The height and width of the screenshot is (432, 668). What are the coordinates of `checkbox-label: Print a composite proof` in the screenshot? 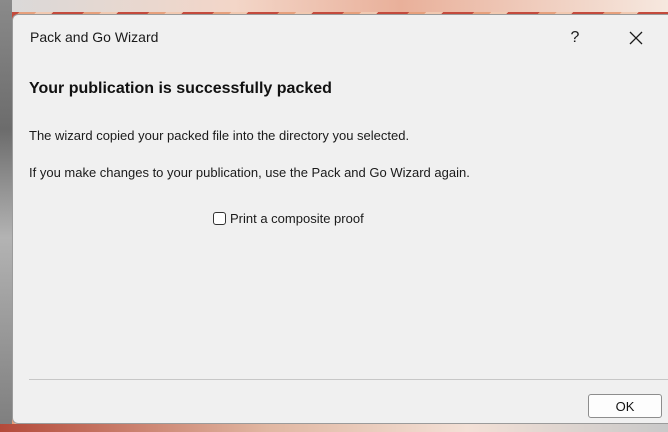 It's located at (297, 218).